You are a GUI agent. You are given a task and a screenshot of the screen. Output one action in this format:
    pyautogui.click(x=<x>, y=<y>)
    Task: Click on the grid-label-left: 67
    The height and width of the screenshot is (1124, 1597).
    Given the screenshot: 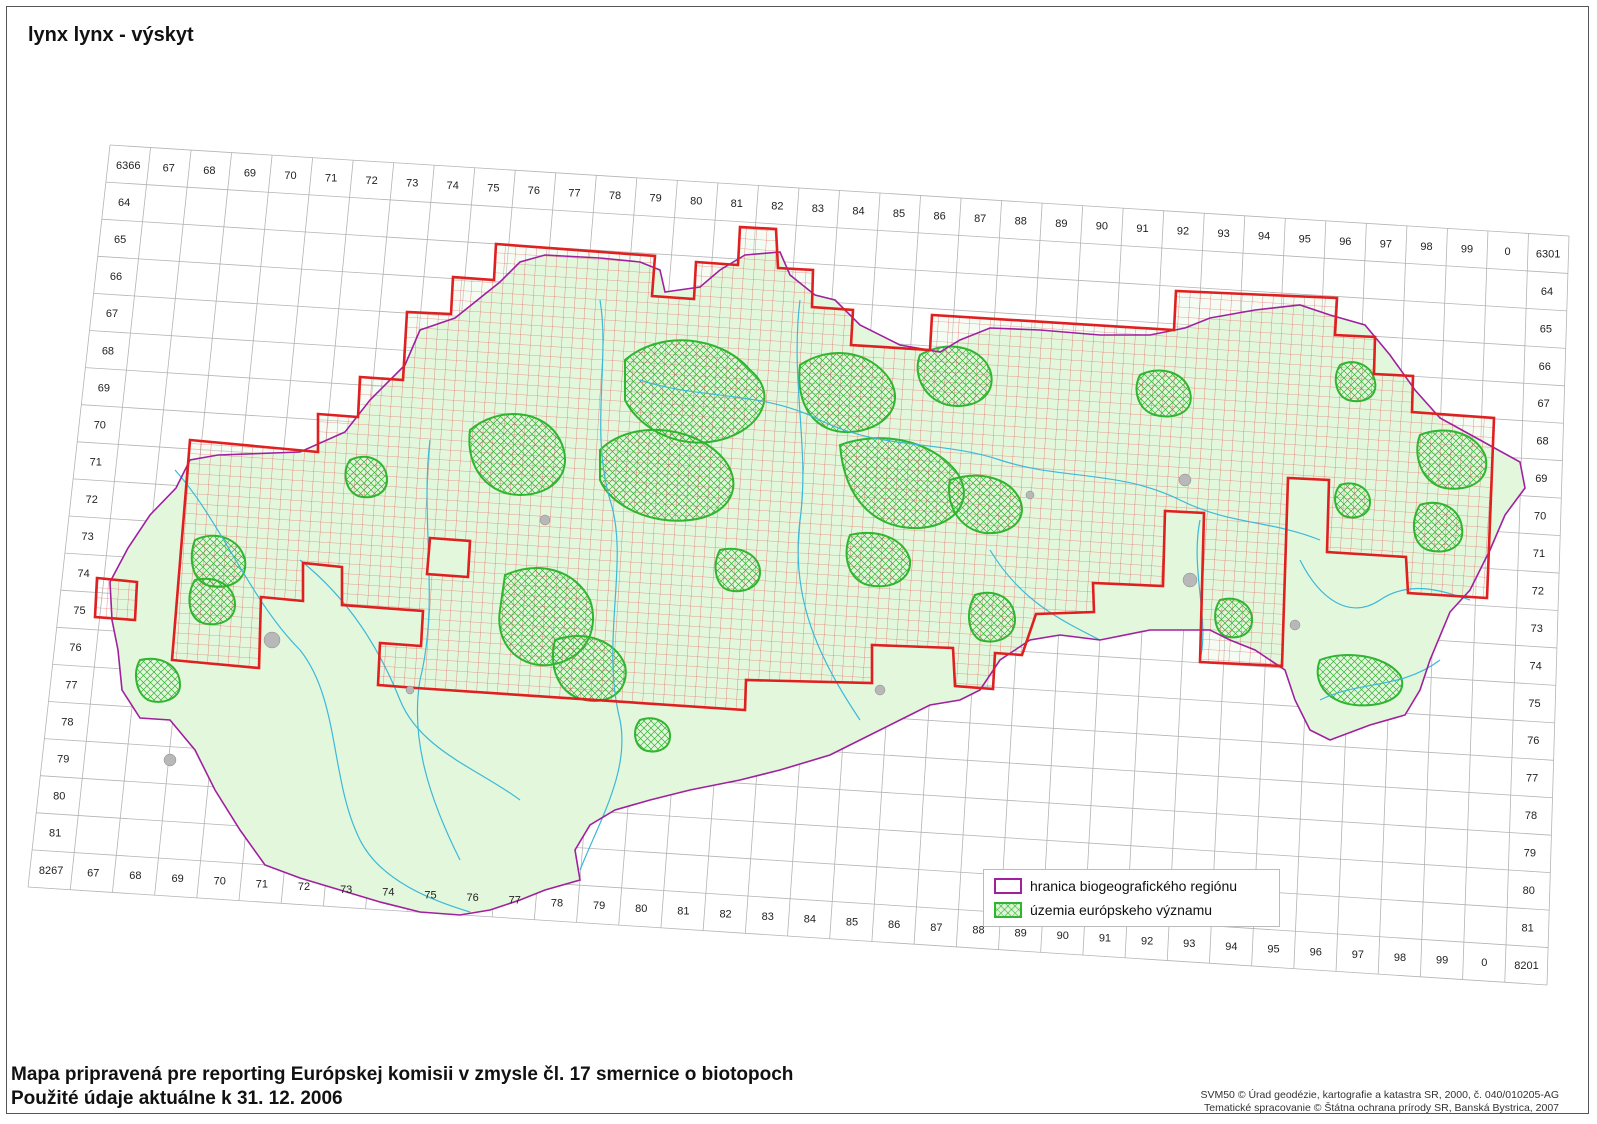 What is the action you would take?
    pyautogui.click(x=112, y=314)
    